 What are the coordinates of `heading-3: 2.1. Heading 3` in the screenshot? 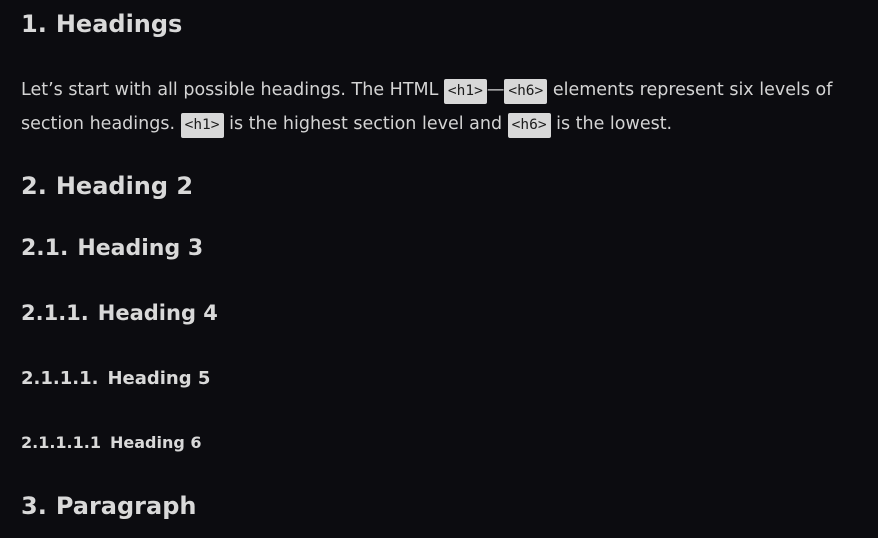 It's located at (112, 248).